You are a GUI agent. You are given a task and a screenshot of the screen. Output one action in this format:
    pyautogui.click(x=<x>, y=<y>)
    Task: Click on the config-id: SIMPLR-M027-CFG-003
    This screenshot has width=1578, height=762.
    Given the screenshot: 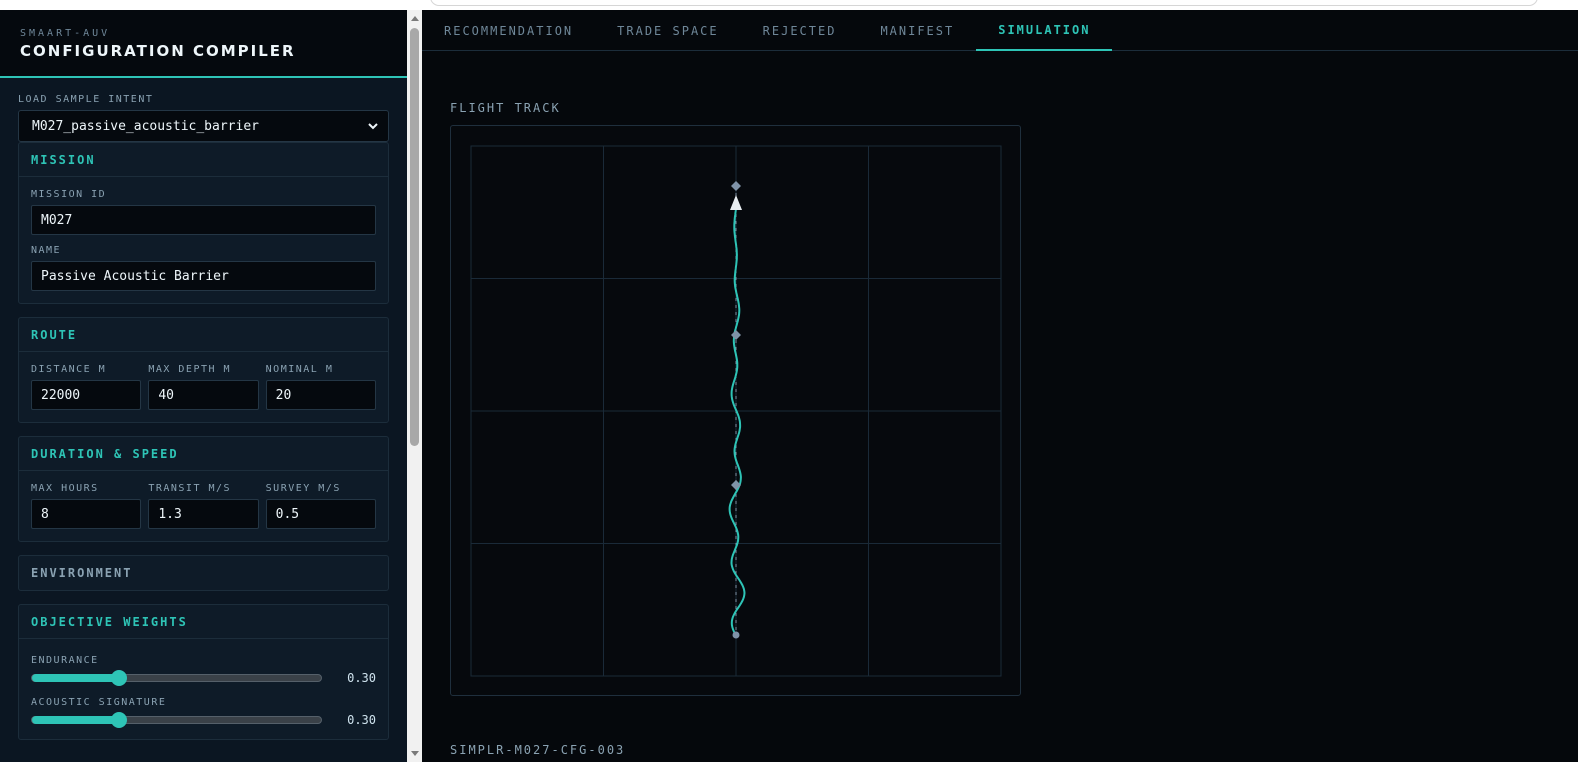 What is the action you would take?
    pyautogui.click(x=538, y=750)
    